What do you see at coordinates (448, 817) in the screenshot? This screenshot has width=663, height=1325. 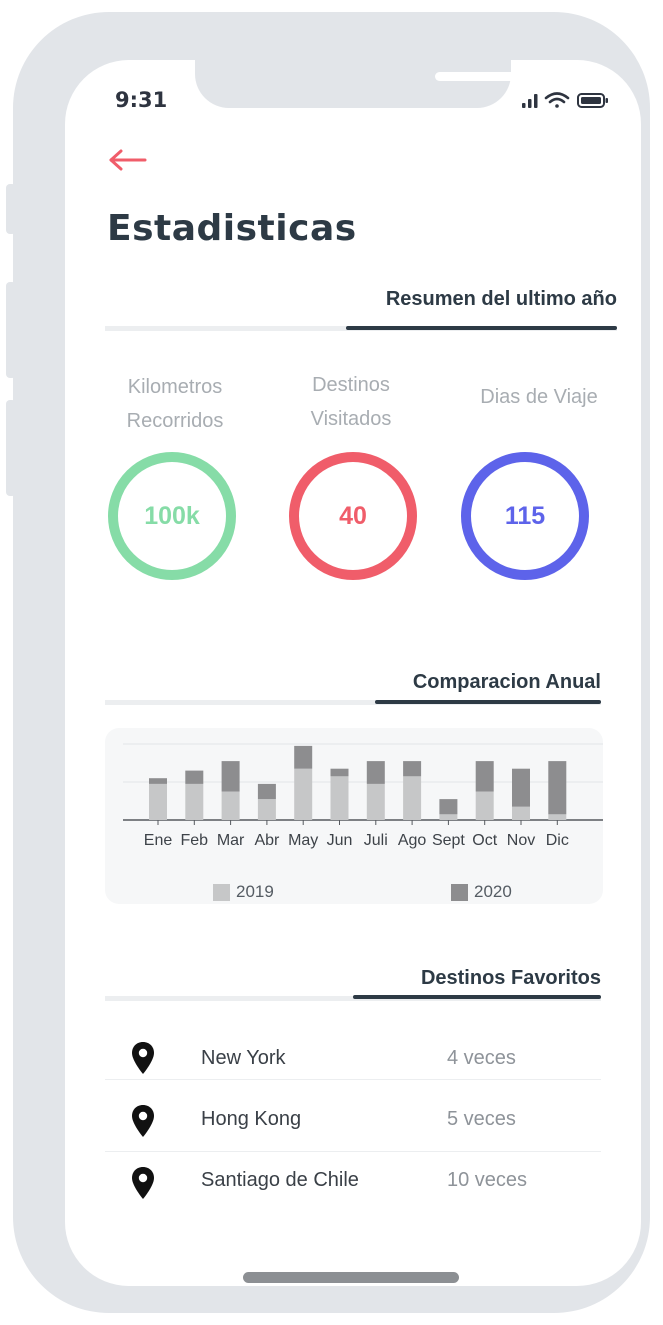 I see `bar-2019-Sept` at bounding box center [448, 817].